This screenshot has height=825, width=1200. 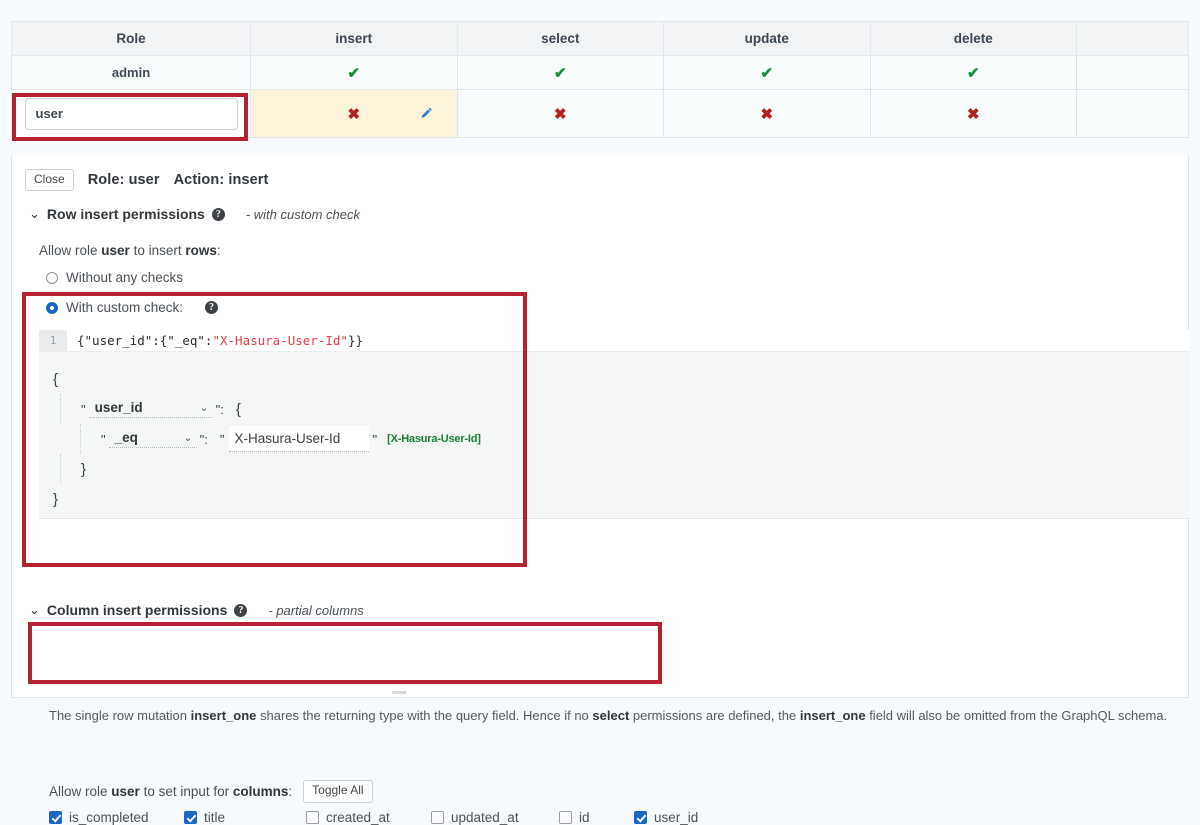 I want to click on column-checkbox-user_id: user_id, so click(x=666, y=817).